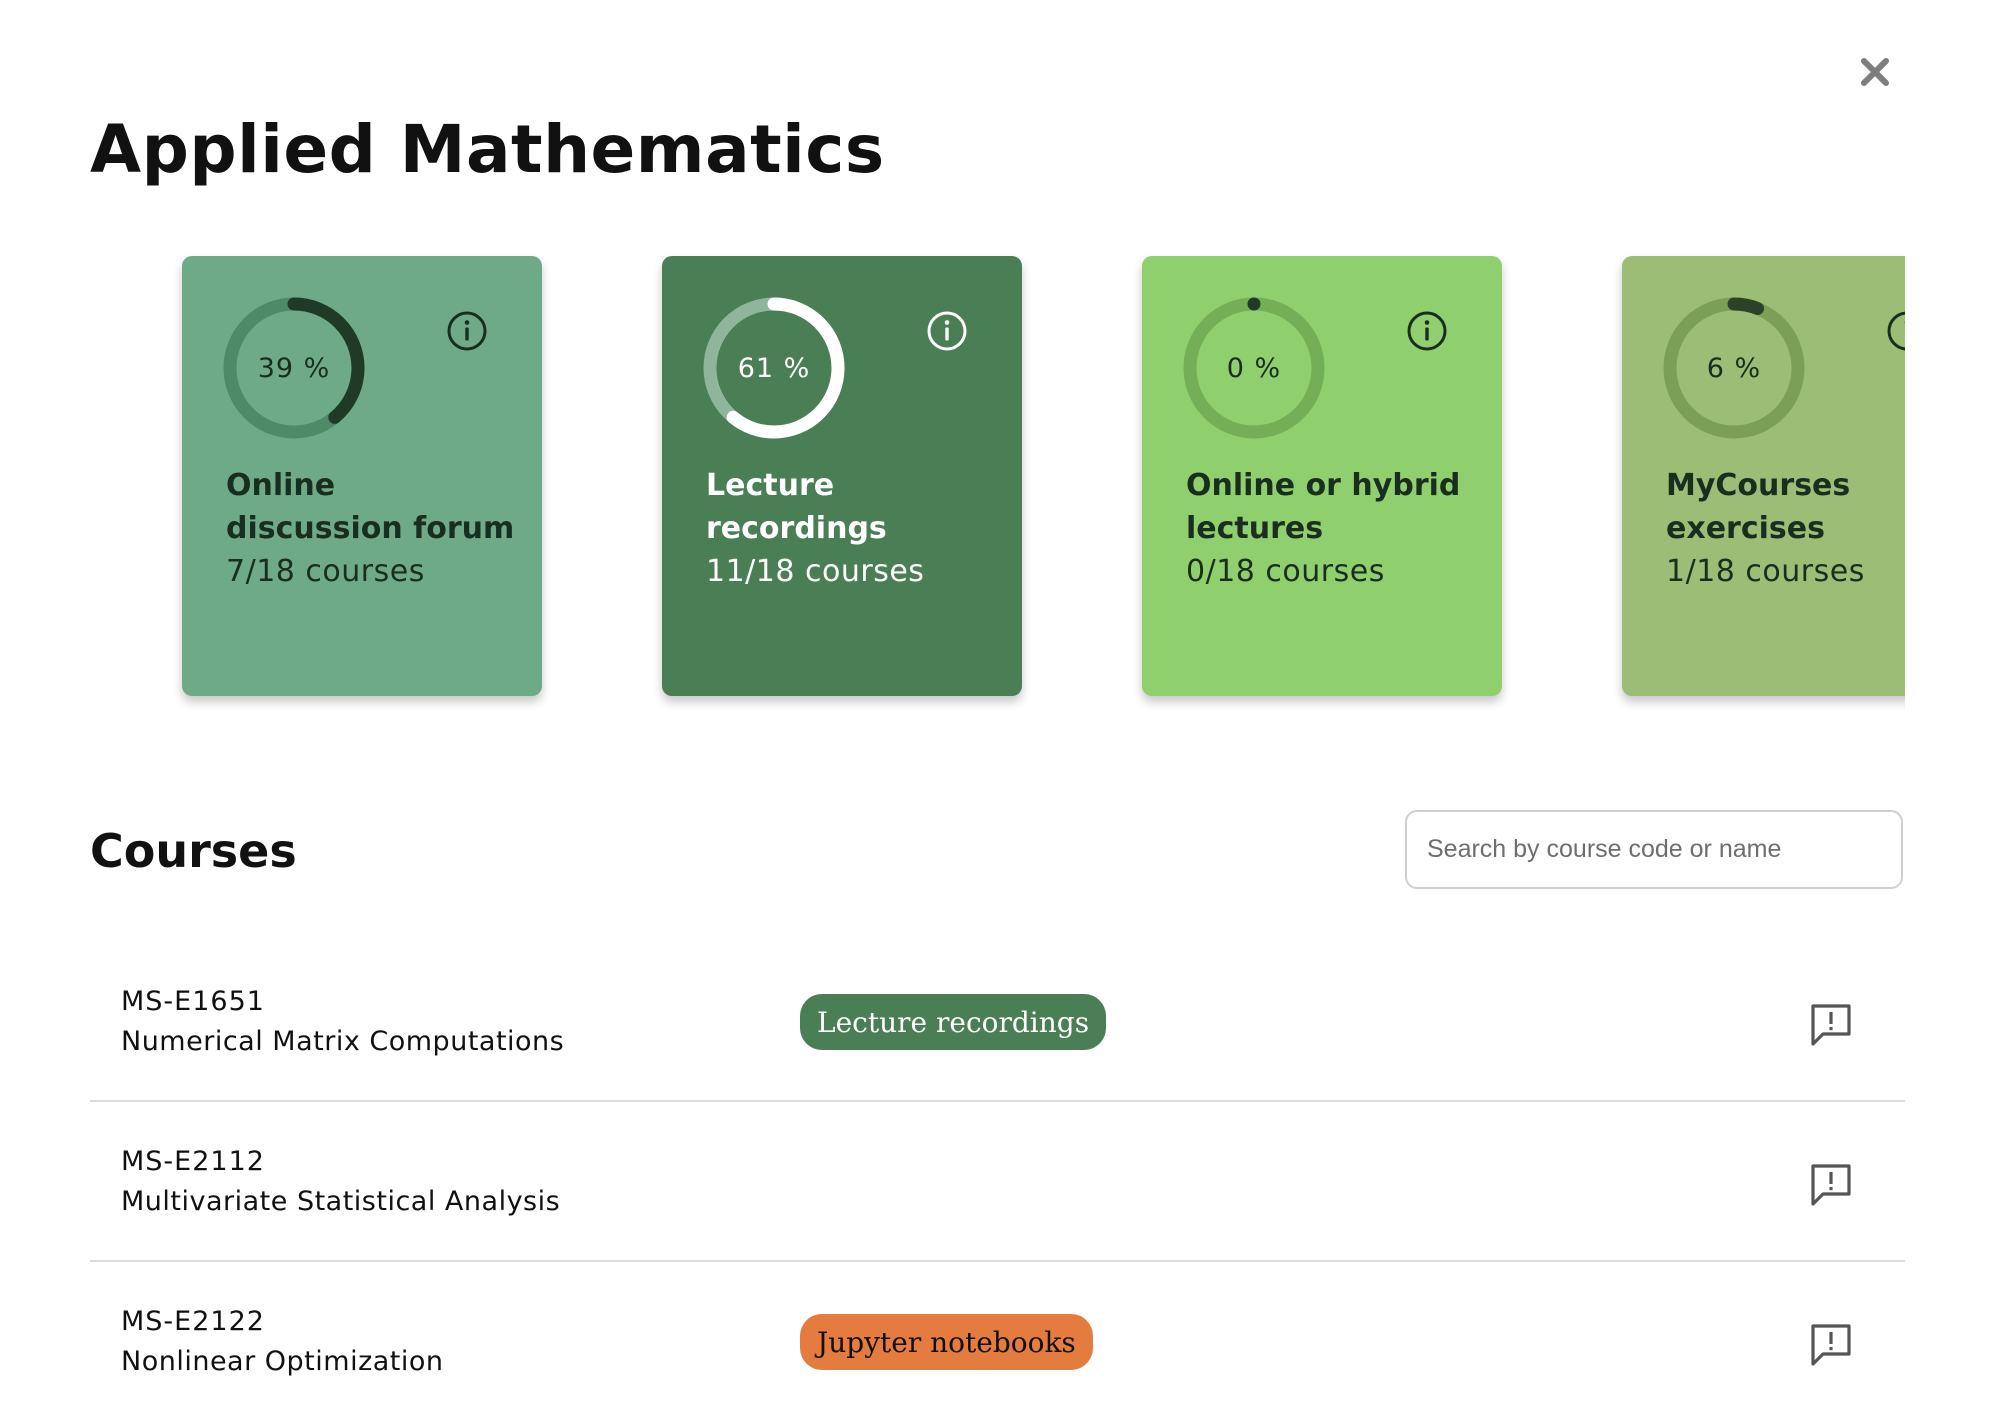  I want to click on course-name: Nonlinear Optimization, so click(282, 1361).